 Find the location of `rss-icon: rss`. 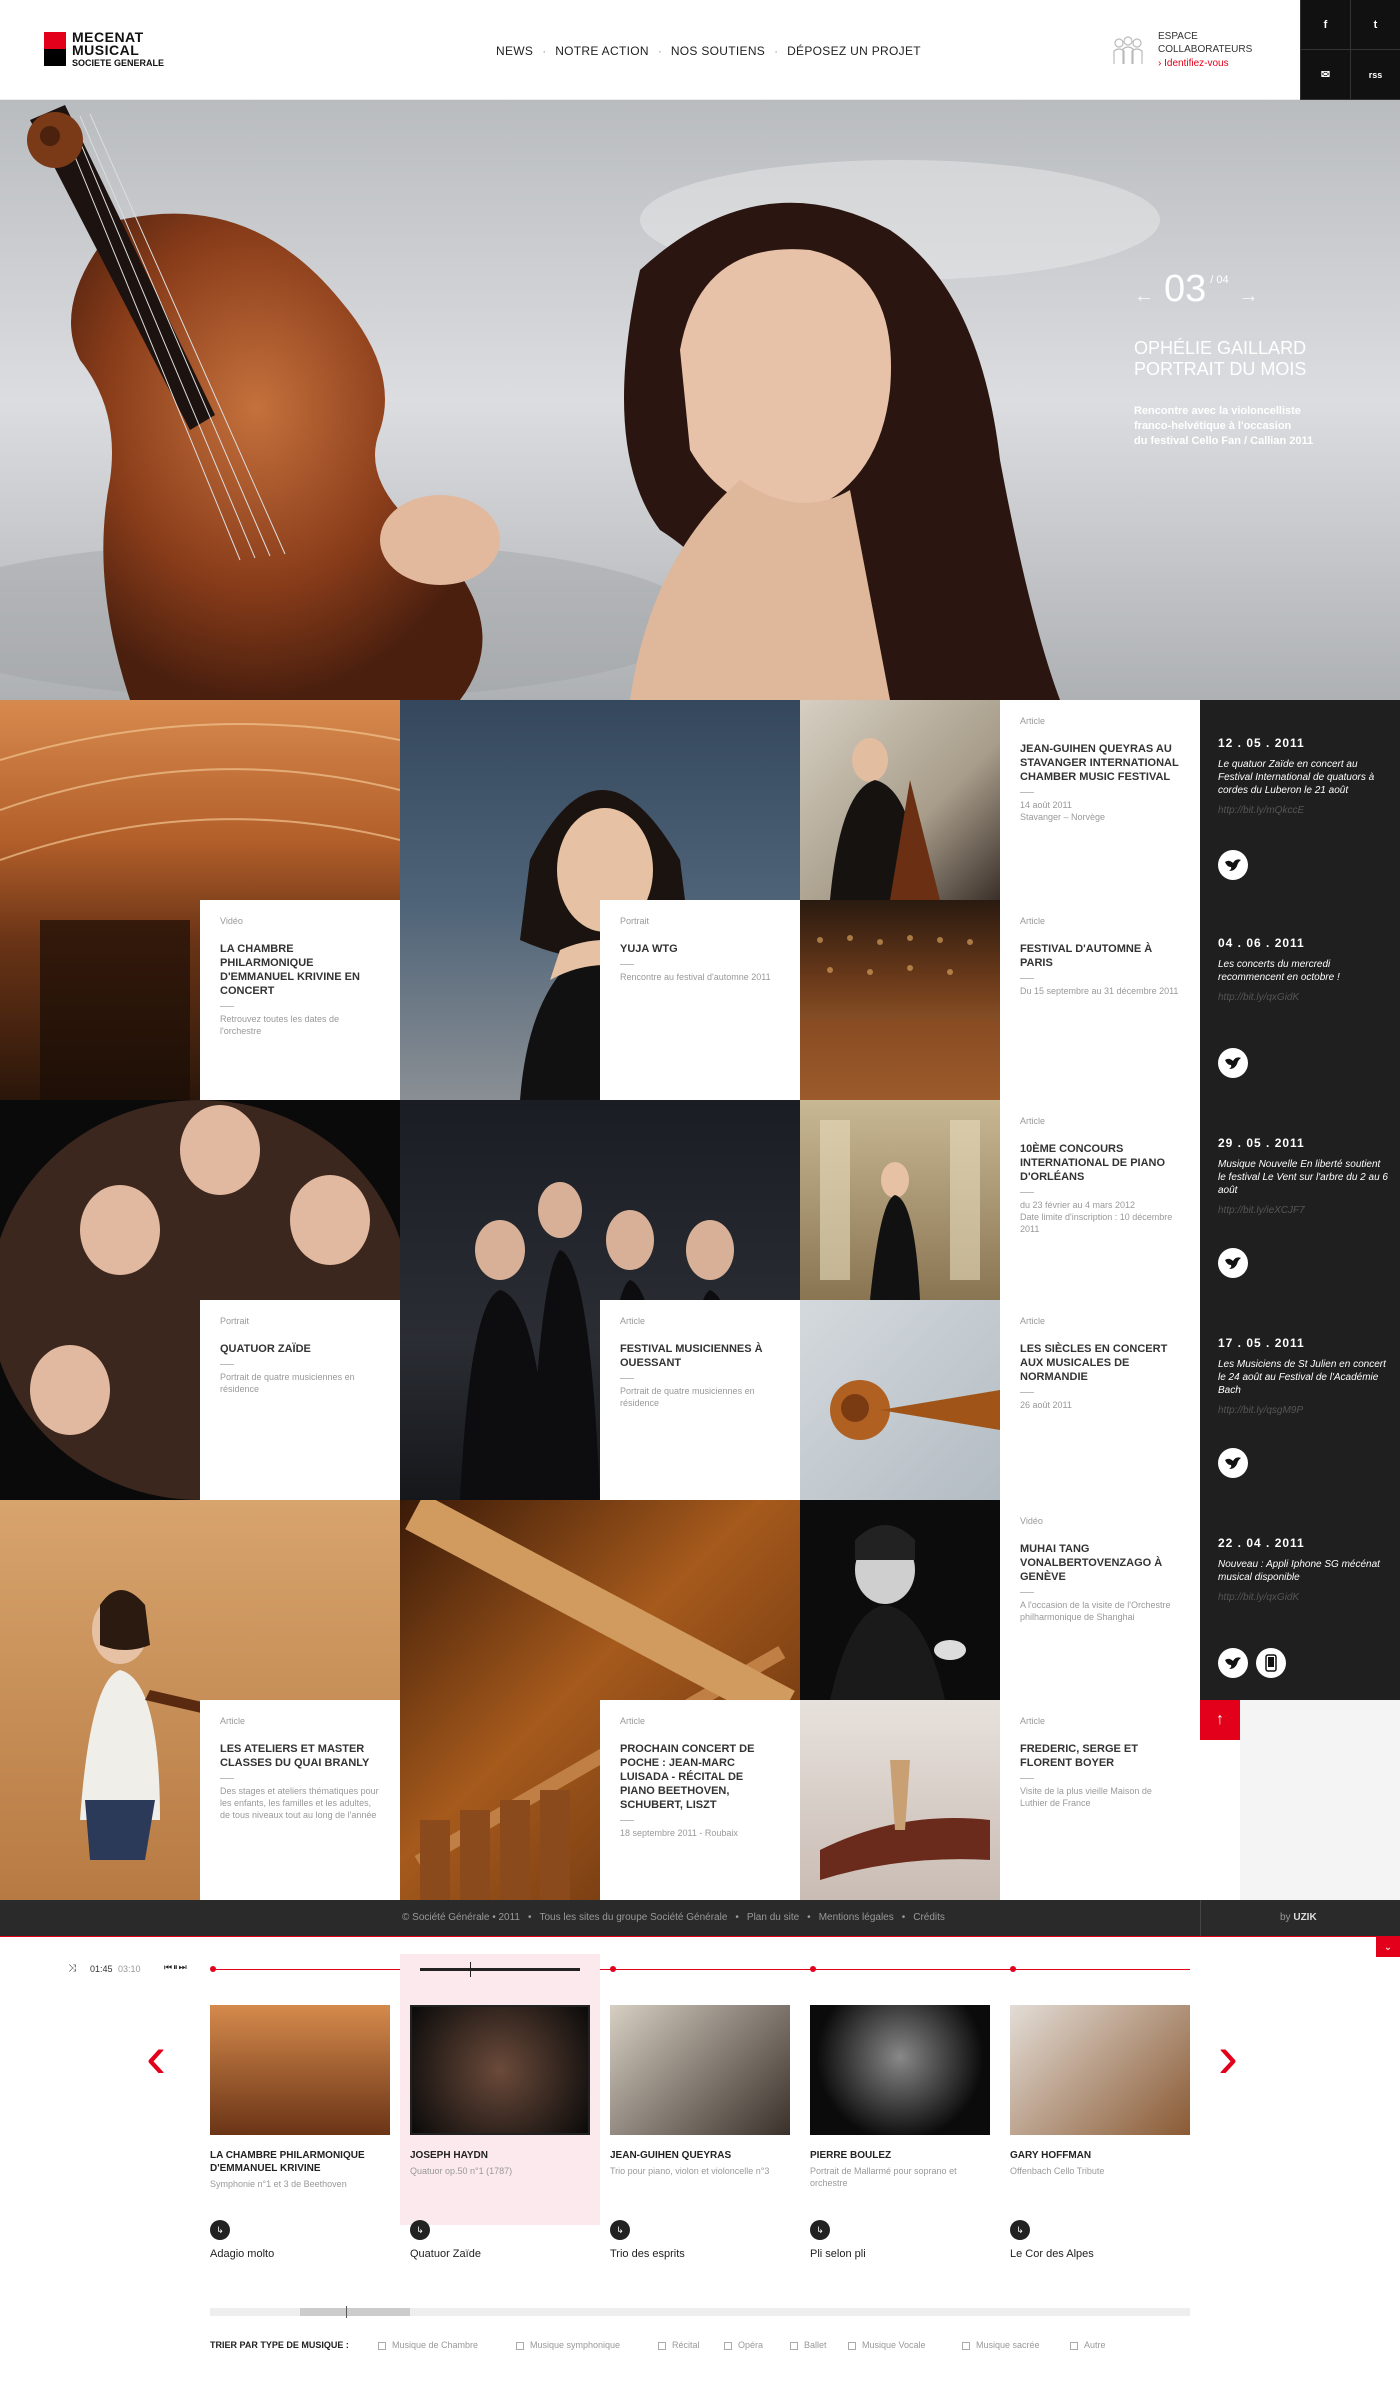

rss-icon: rss is located at coordinates (1375, 75).